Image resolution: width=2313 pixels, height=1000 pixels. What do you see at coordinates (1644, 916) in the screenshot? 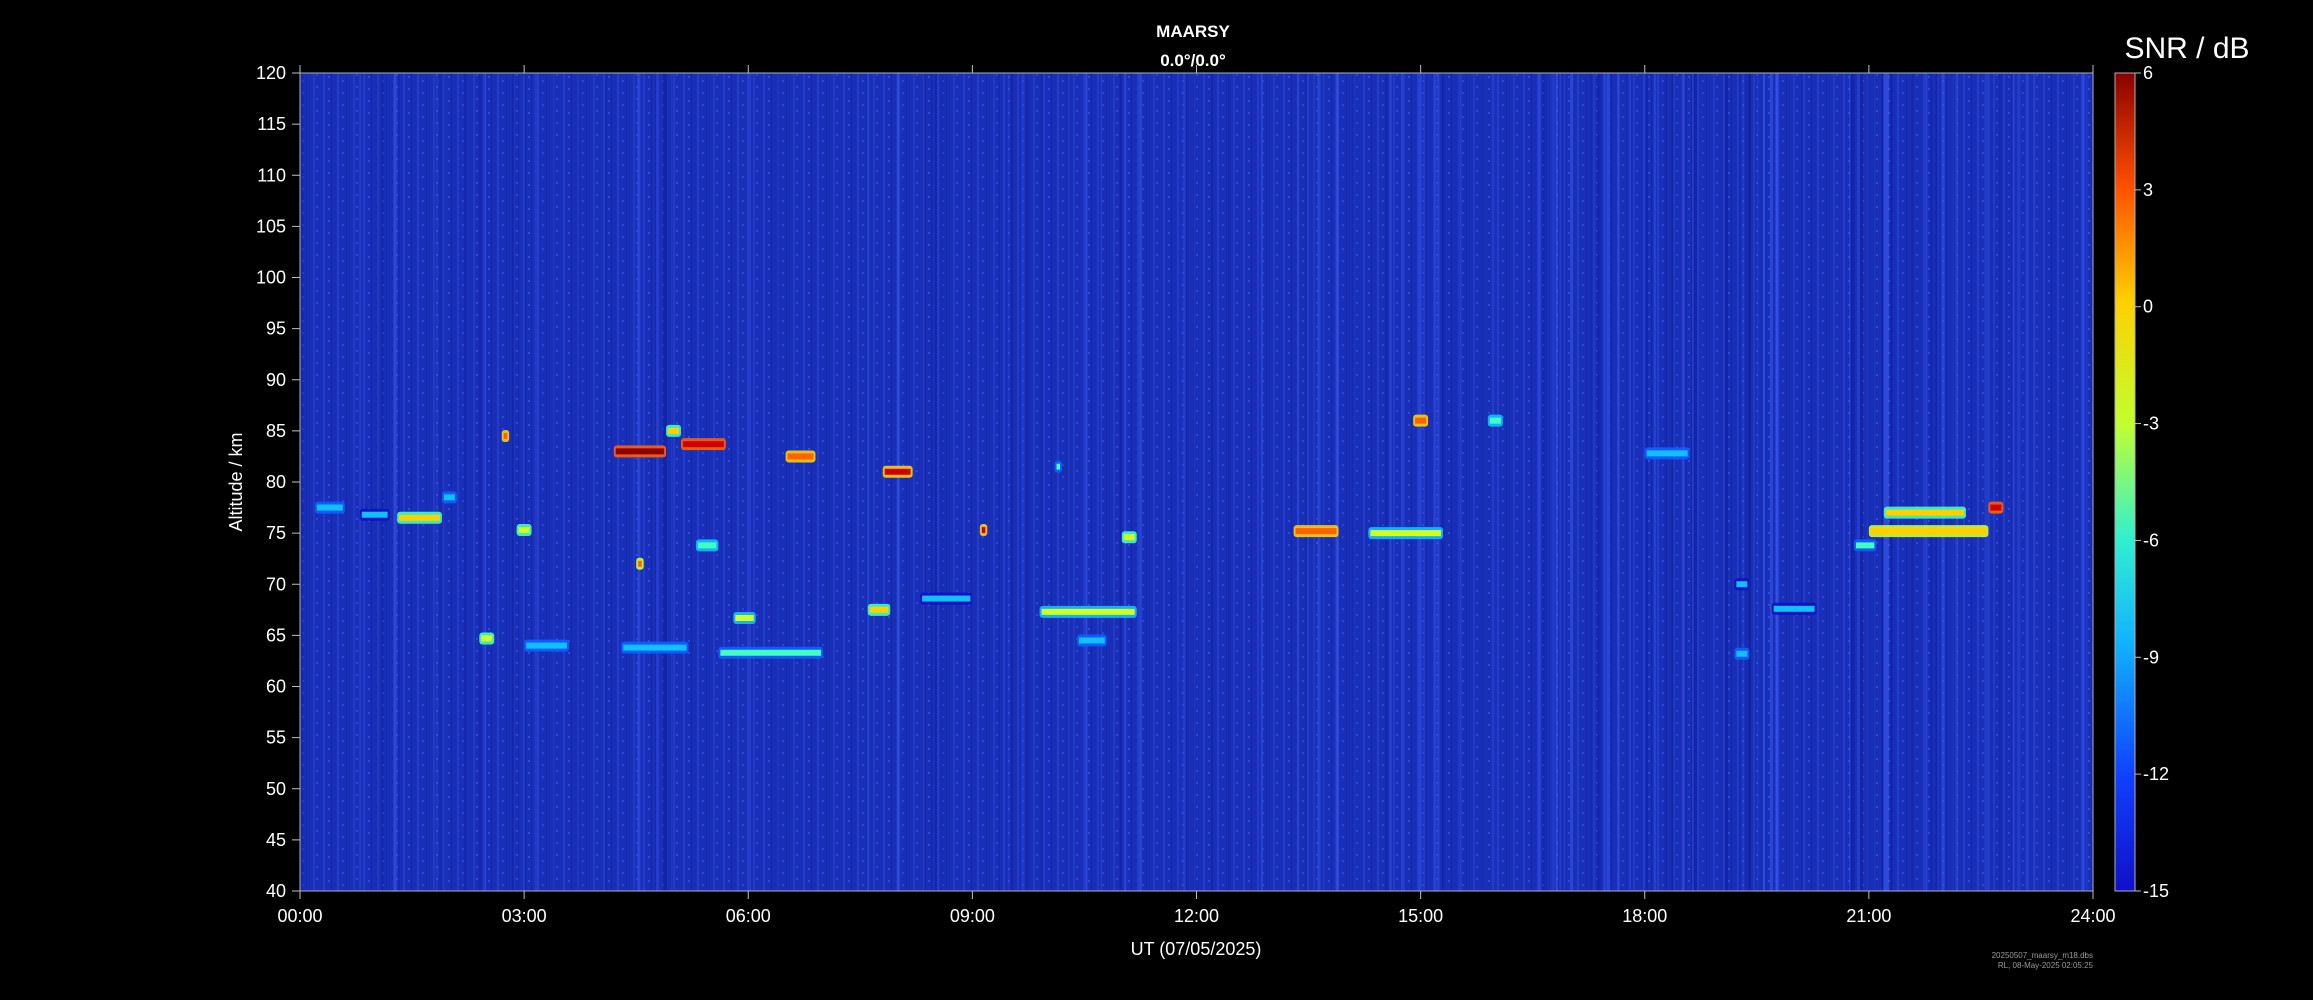
I see `x-tick-label: 18:00` at bounding box center [1644, 916].